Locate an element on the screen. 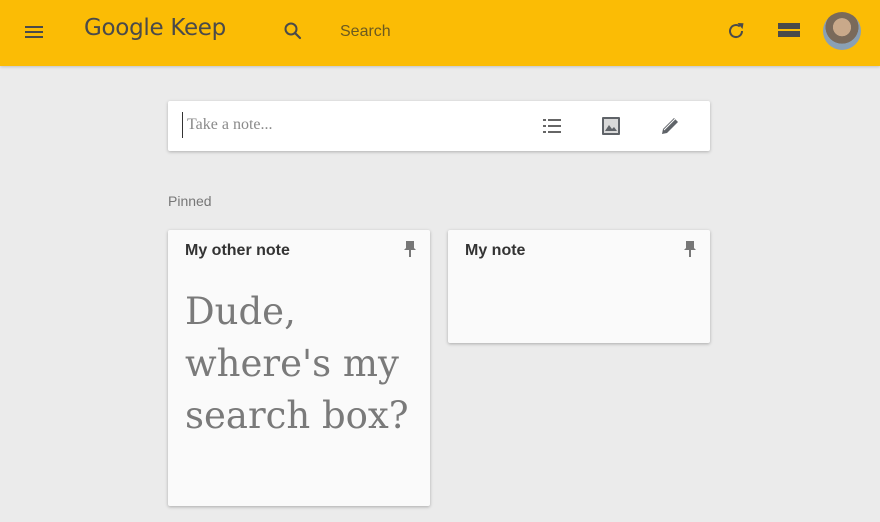  account-avatar is located at coordinates (842, 31).